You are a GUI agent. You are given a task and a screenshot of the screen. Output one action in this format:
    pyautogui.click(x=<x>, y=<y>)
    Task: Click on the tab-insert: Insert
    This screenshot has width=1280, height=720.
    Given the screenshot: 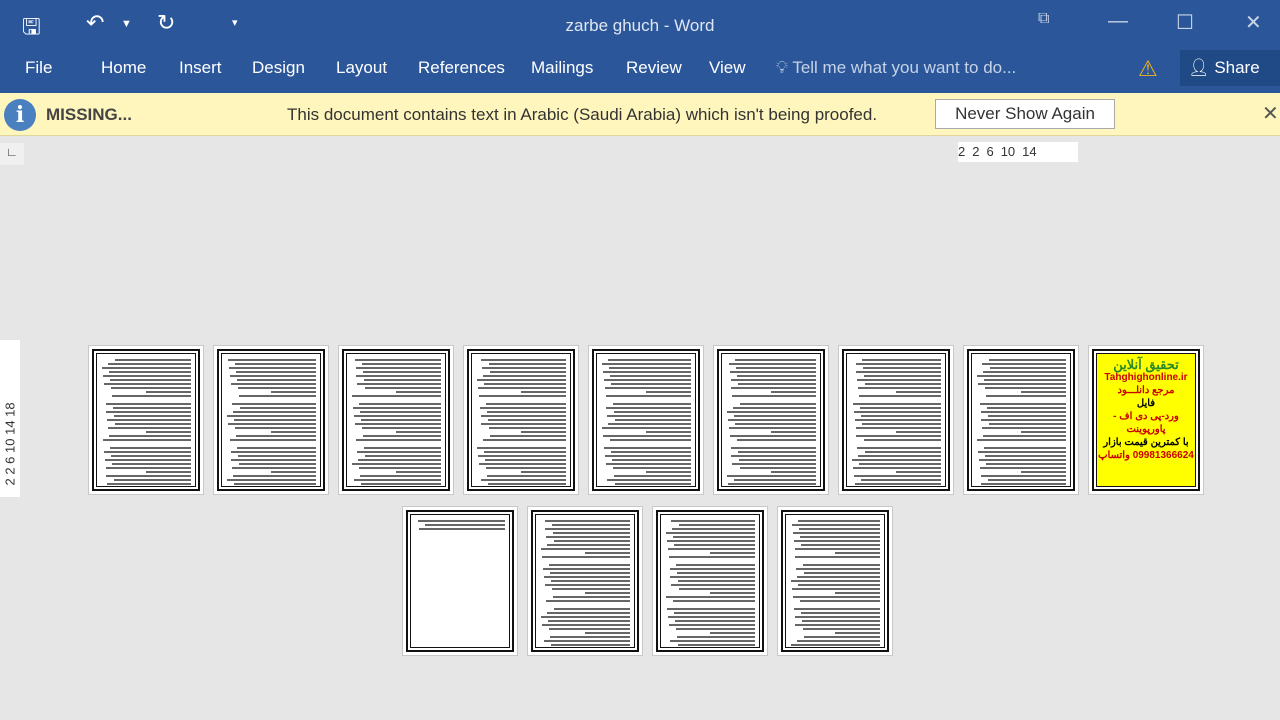 What is the action you would take?
    pyautogui.click(x=200, y=68)
    